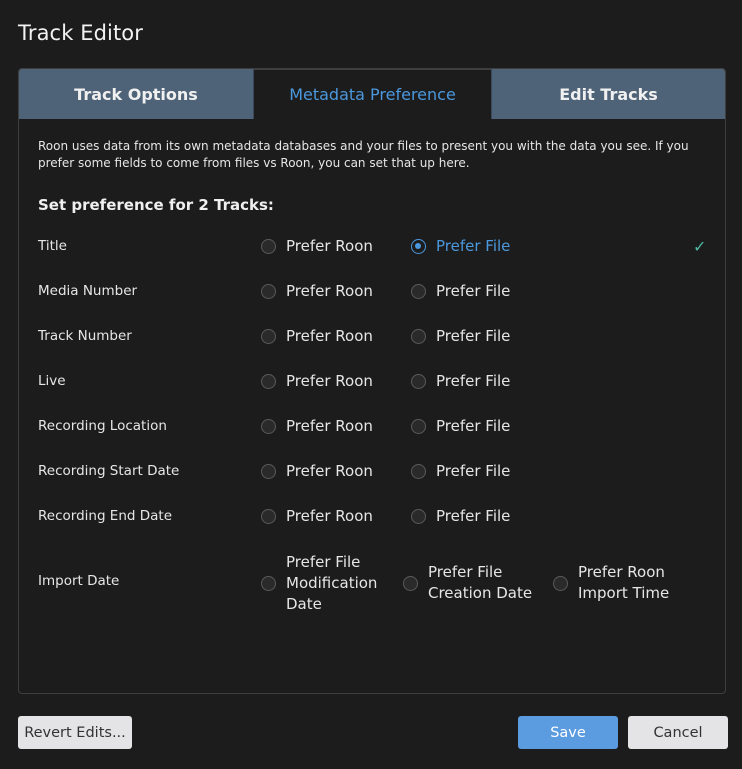 The height and width of the screenshot is (769, 742). I want to click on option-label-line: Modification, so click(332, 583).